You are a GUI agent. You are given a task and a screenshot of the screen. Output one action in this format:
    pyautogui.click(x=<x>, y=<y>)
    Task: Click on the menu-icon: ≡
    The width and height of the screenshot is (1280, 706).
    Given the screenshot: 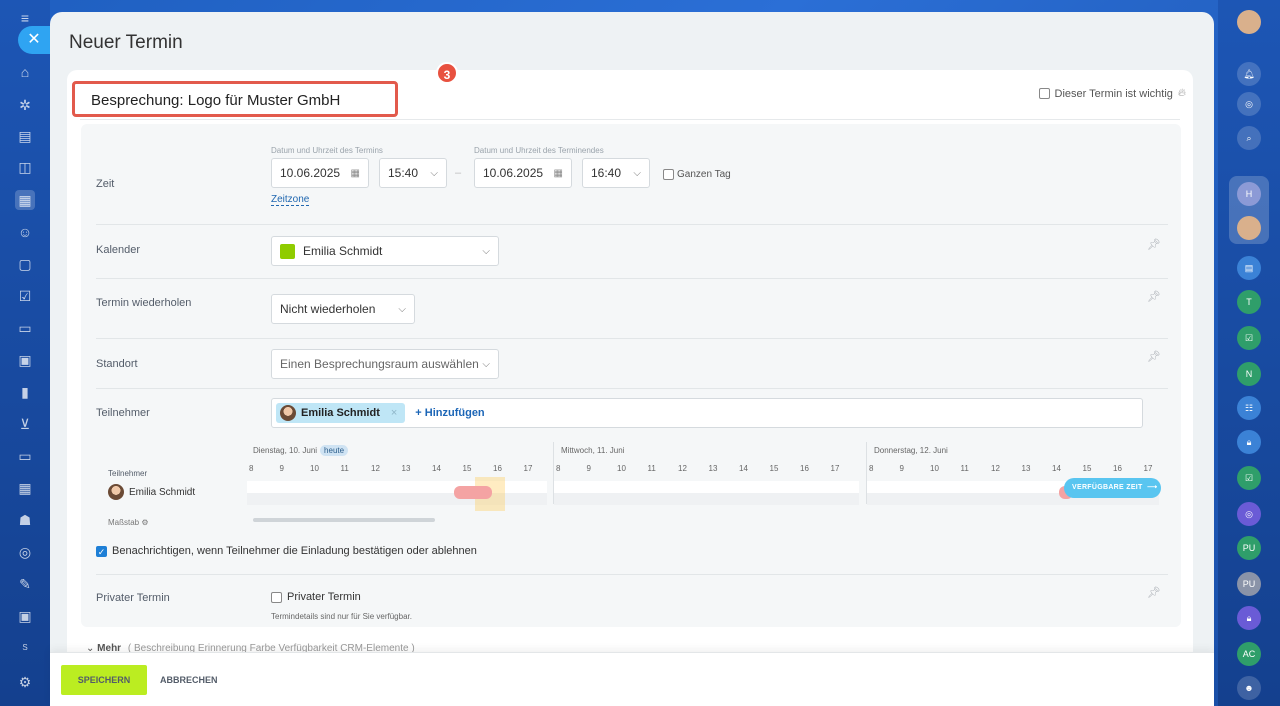 What is the action you would take?
    pyautogui.click(x=25, y=18)
    